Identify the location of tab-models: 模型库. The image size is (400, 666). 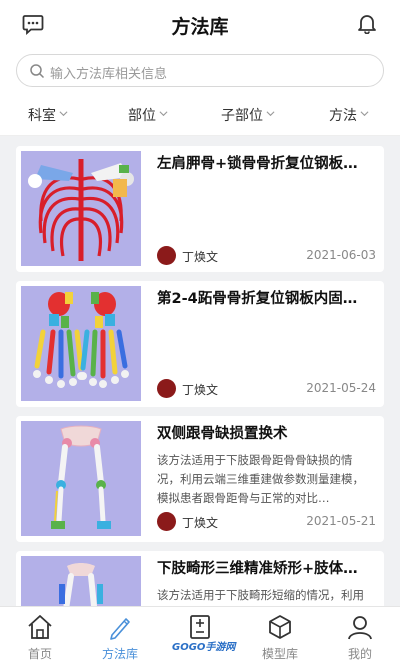
(280, 636).